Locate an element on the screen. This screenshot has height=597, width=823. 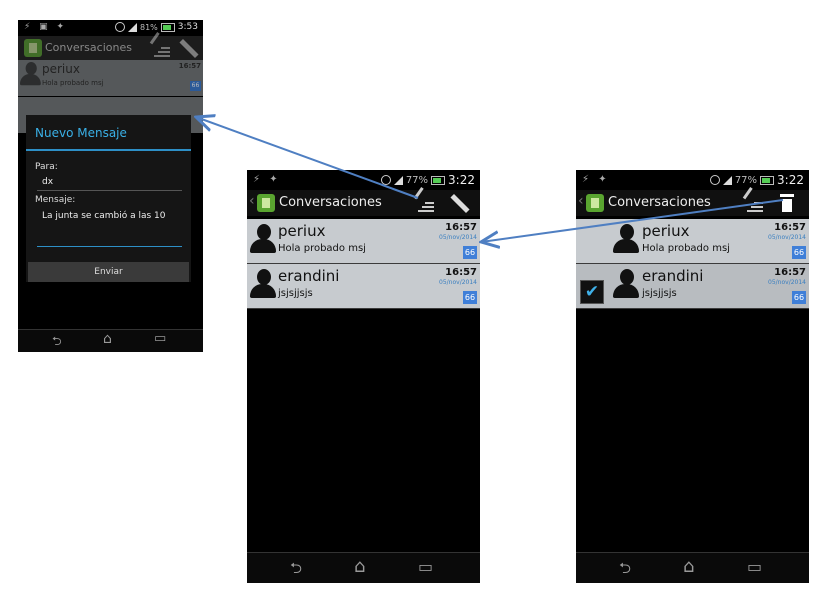
selection-checkbox: ✔ is located at coordinates (592, 292).